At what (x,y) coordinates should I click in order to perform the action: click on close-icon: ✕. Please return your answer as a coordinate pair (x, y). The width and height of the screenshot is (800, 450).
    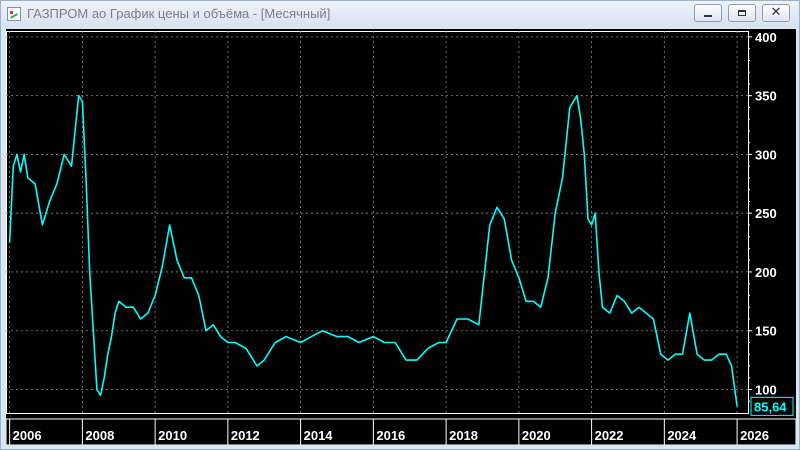
    Looking at the image, I should click on (776, 12).